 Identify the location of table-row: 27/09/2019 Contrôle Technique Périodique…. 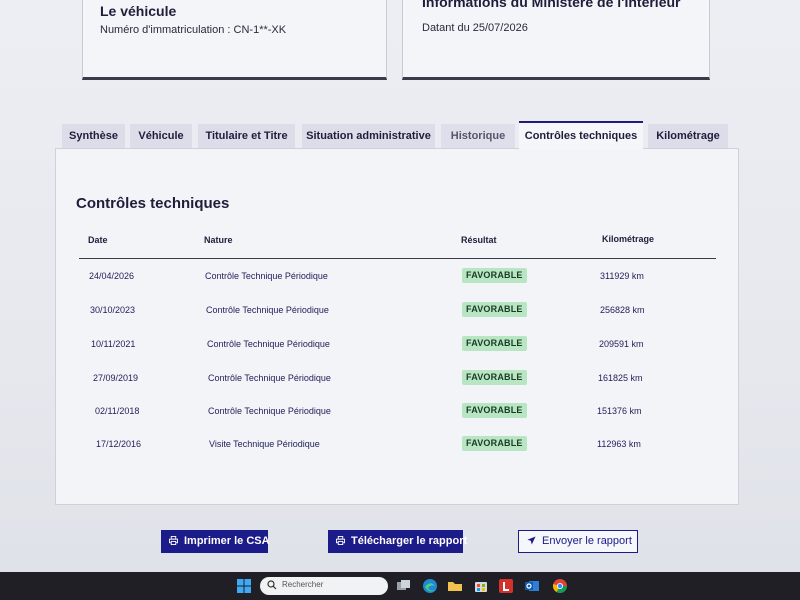
(397, 379).